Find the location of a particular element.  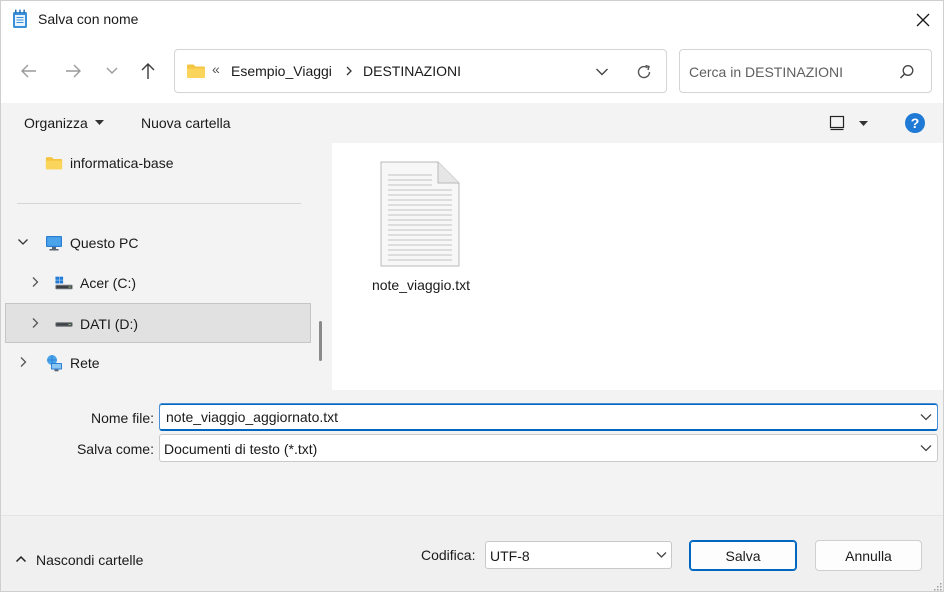

network-icon is located at coordinates (54, 363).